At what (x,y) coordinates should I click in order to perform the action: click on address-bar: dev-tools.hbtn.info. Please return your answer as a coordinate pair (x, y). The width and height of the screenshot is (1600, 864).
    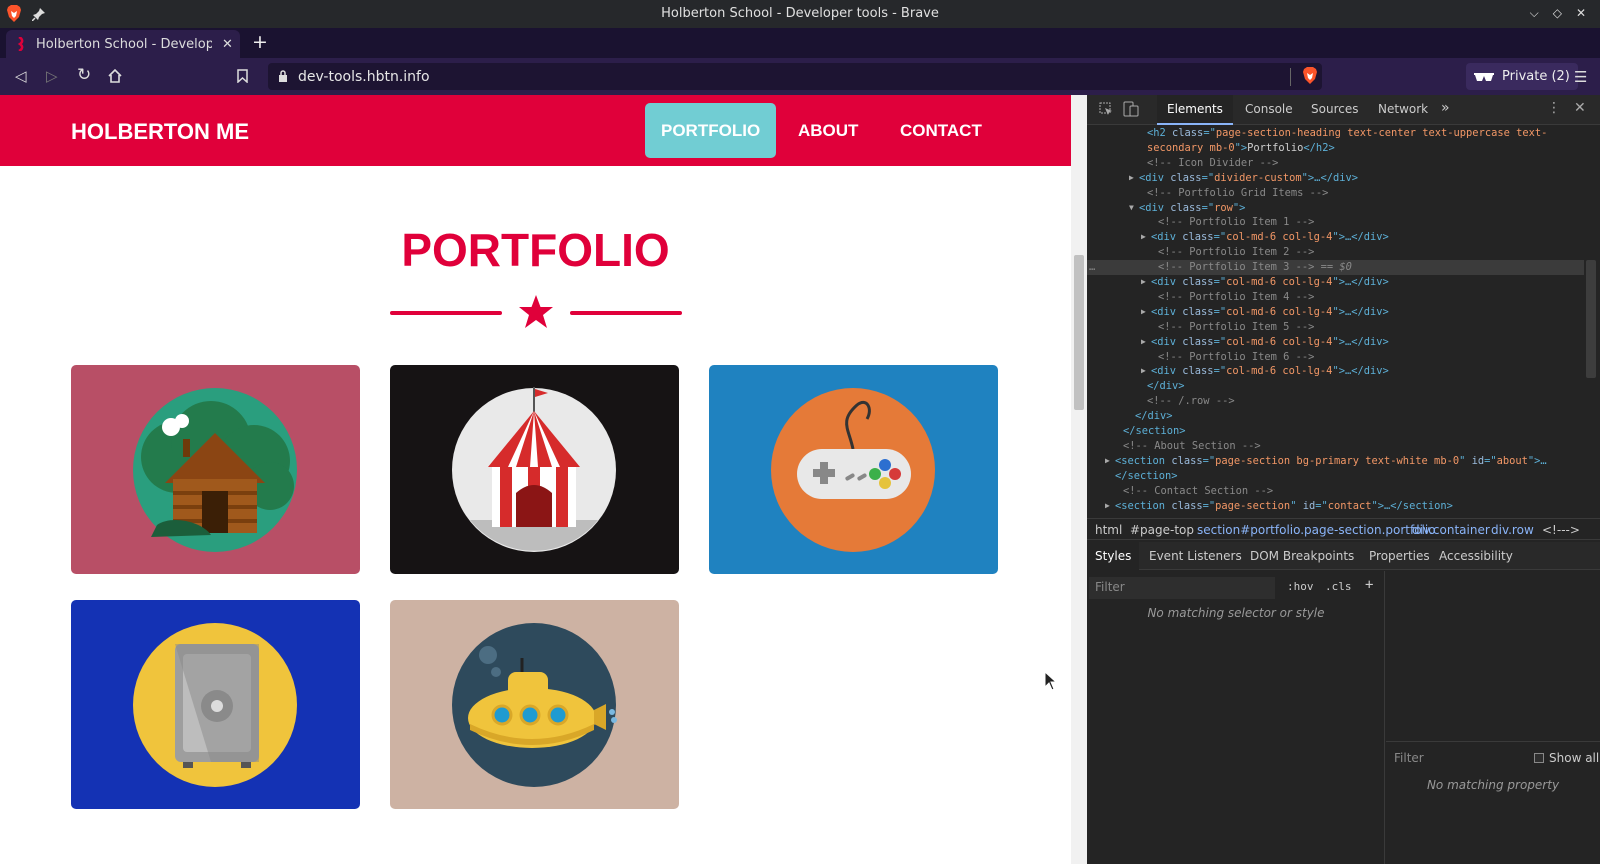
    Looking at the image, I should click on (795, 76).